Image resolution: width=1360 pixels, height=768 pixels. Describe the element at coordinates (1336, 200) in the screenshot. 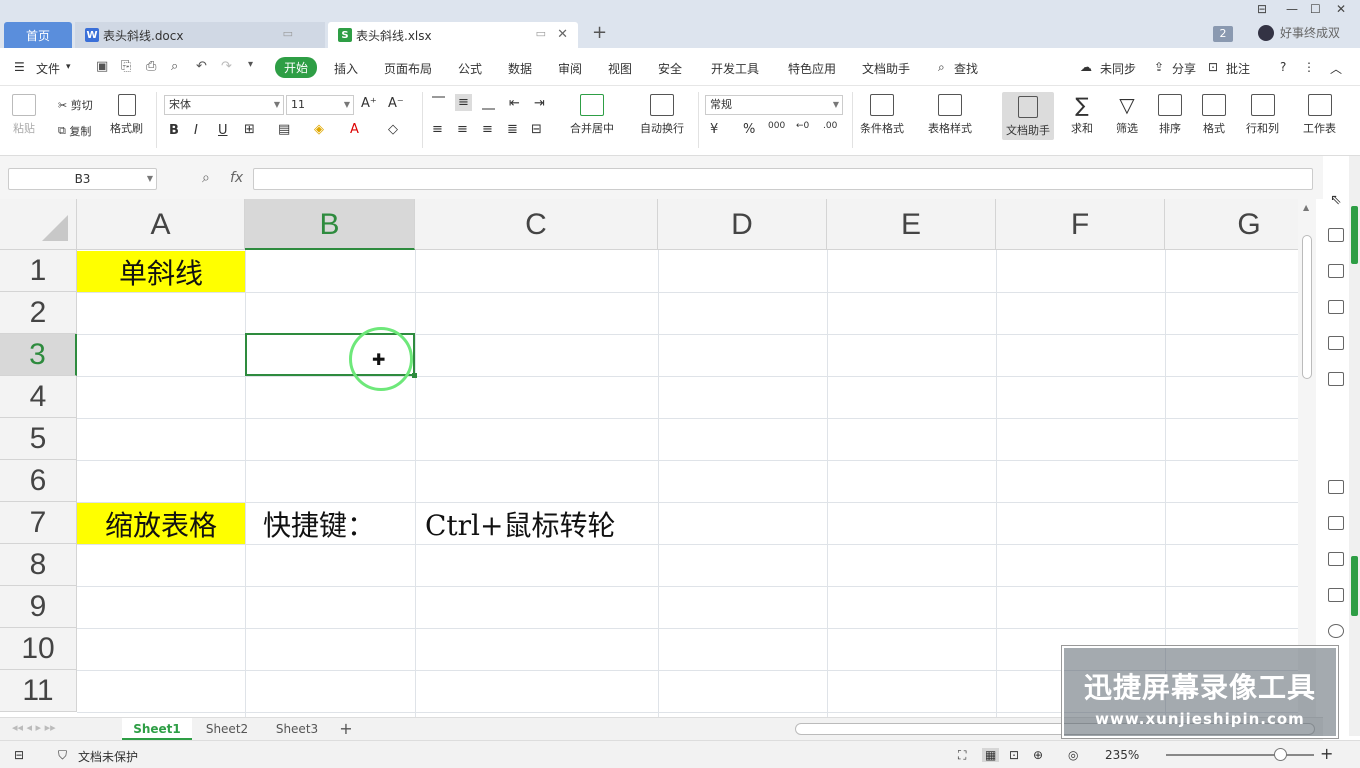

I see `pointer-icon: ⇖` at that location.